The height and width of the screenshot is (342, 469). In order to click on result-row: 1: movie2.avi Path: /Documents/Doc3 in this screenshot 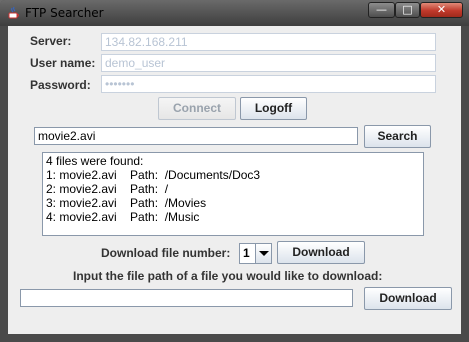, I will do `click(153, 175)`.